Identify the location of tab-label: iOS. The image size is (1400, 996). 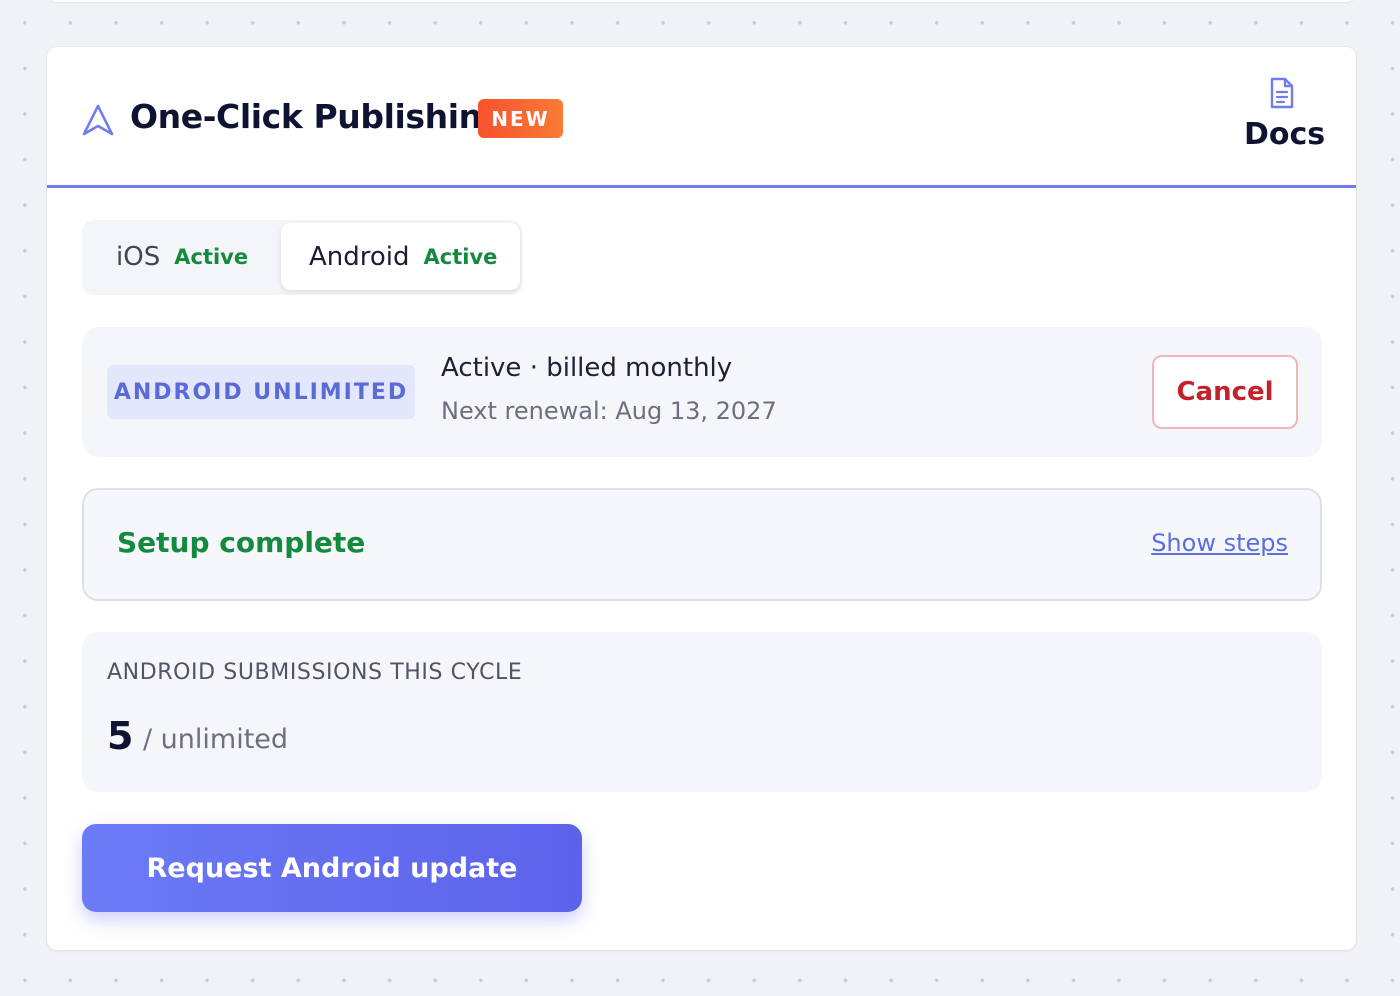
(138, 256).